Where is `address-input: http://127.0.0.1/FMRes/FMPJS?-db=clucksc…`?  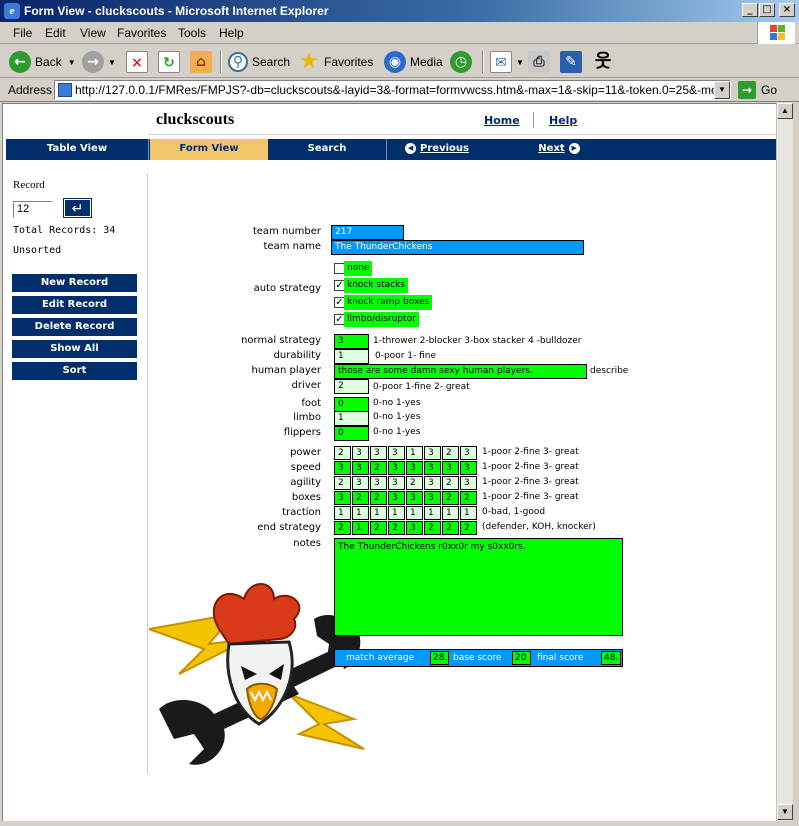 address-input: http://127.0.0.1/FMRes/FMPJS?-db=clucksc… is located at coordinates (392, 90).